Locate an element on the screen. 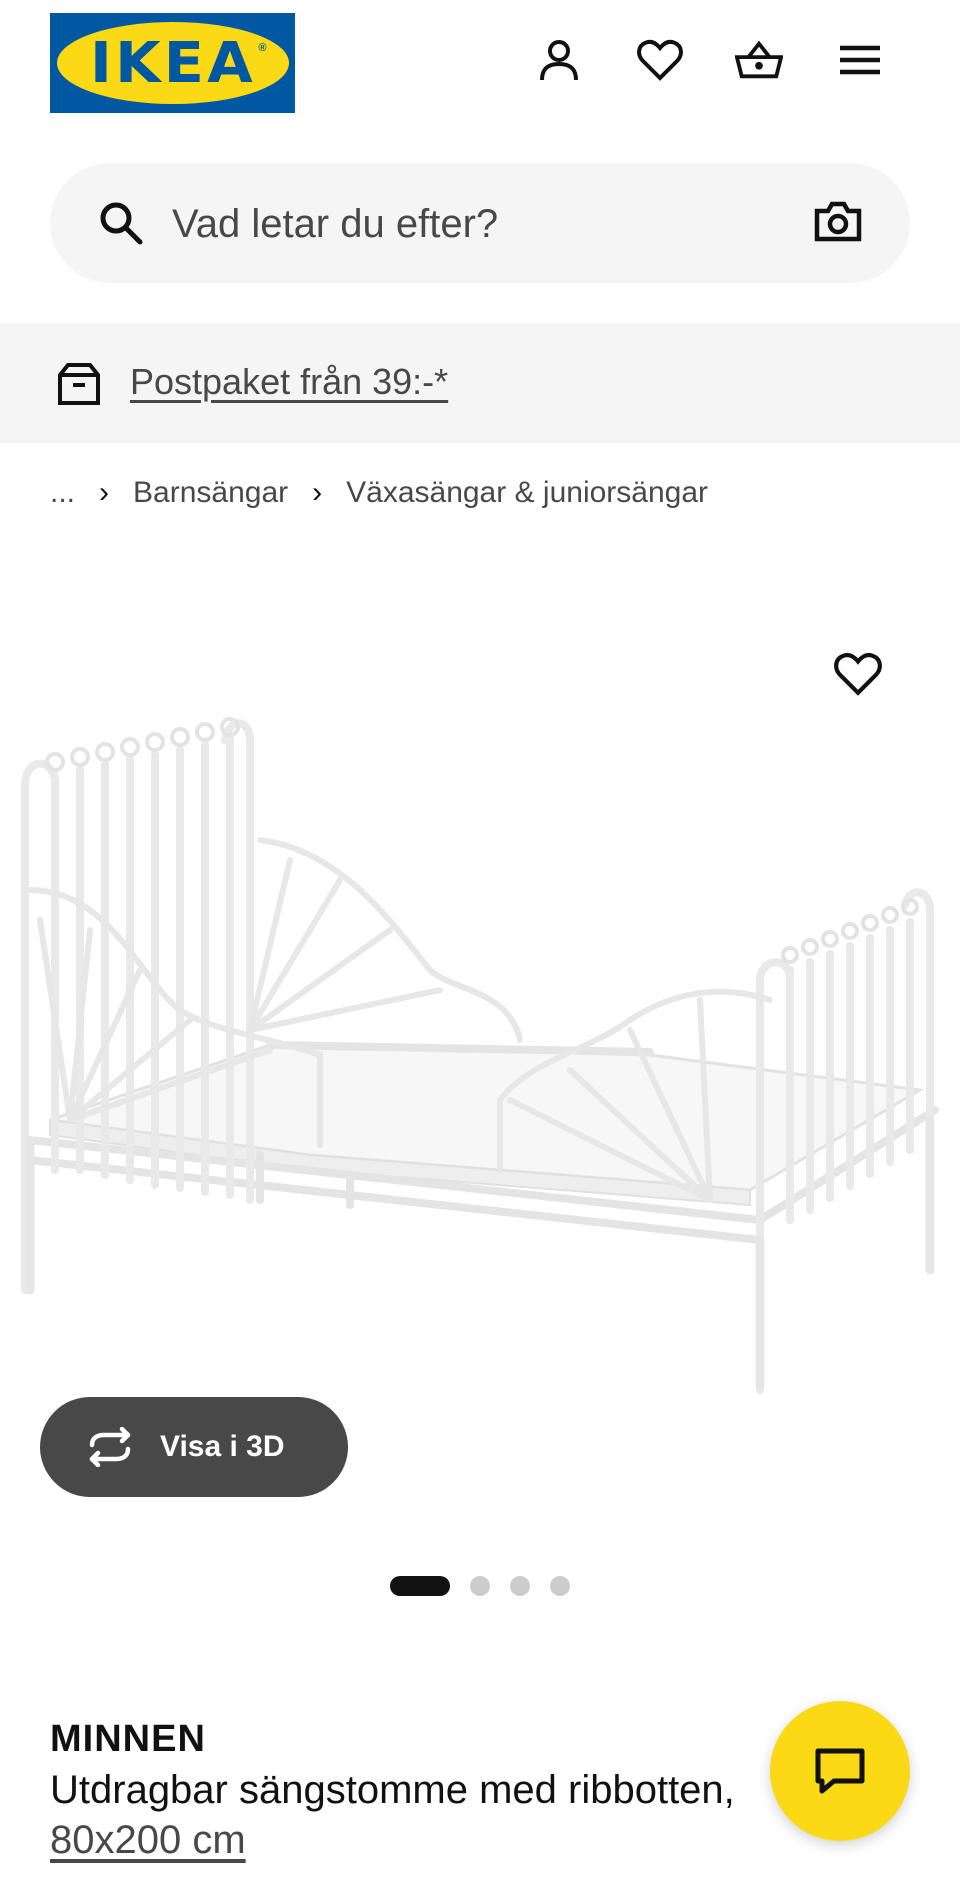  chat-bubble-icon is located at coordinates (840, 1771).